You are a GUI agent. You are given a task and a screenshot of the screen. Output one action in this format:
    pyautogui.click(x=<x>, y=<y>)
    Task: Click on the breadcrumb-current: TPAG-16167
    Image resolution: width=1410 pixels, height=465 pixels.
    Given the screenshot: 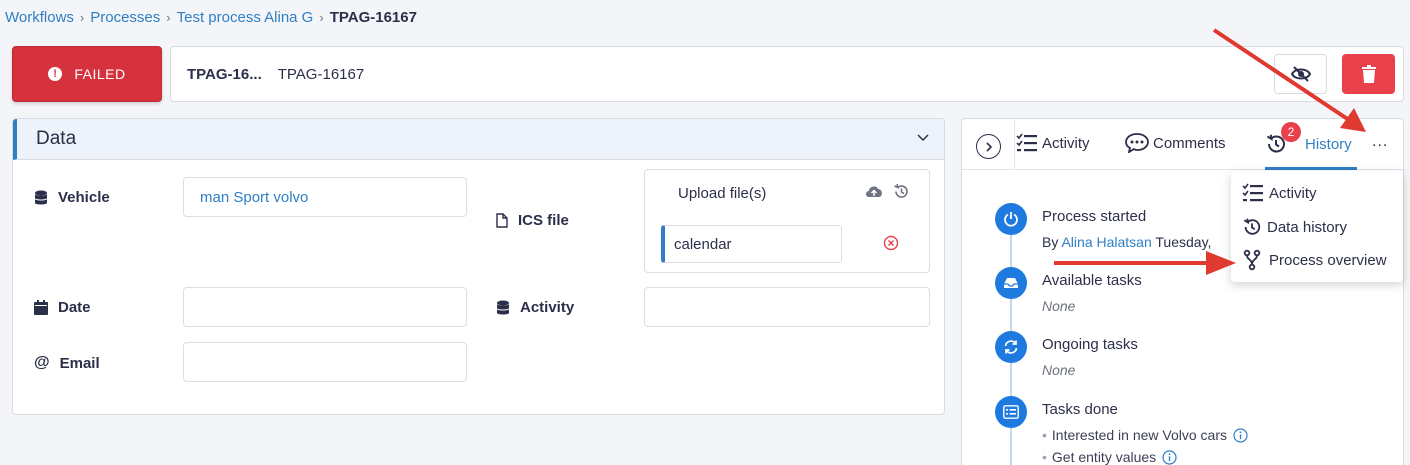 What is the action you would take?
    pyautogui.click(x=373, y=17)
    